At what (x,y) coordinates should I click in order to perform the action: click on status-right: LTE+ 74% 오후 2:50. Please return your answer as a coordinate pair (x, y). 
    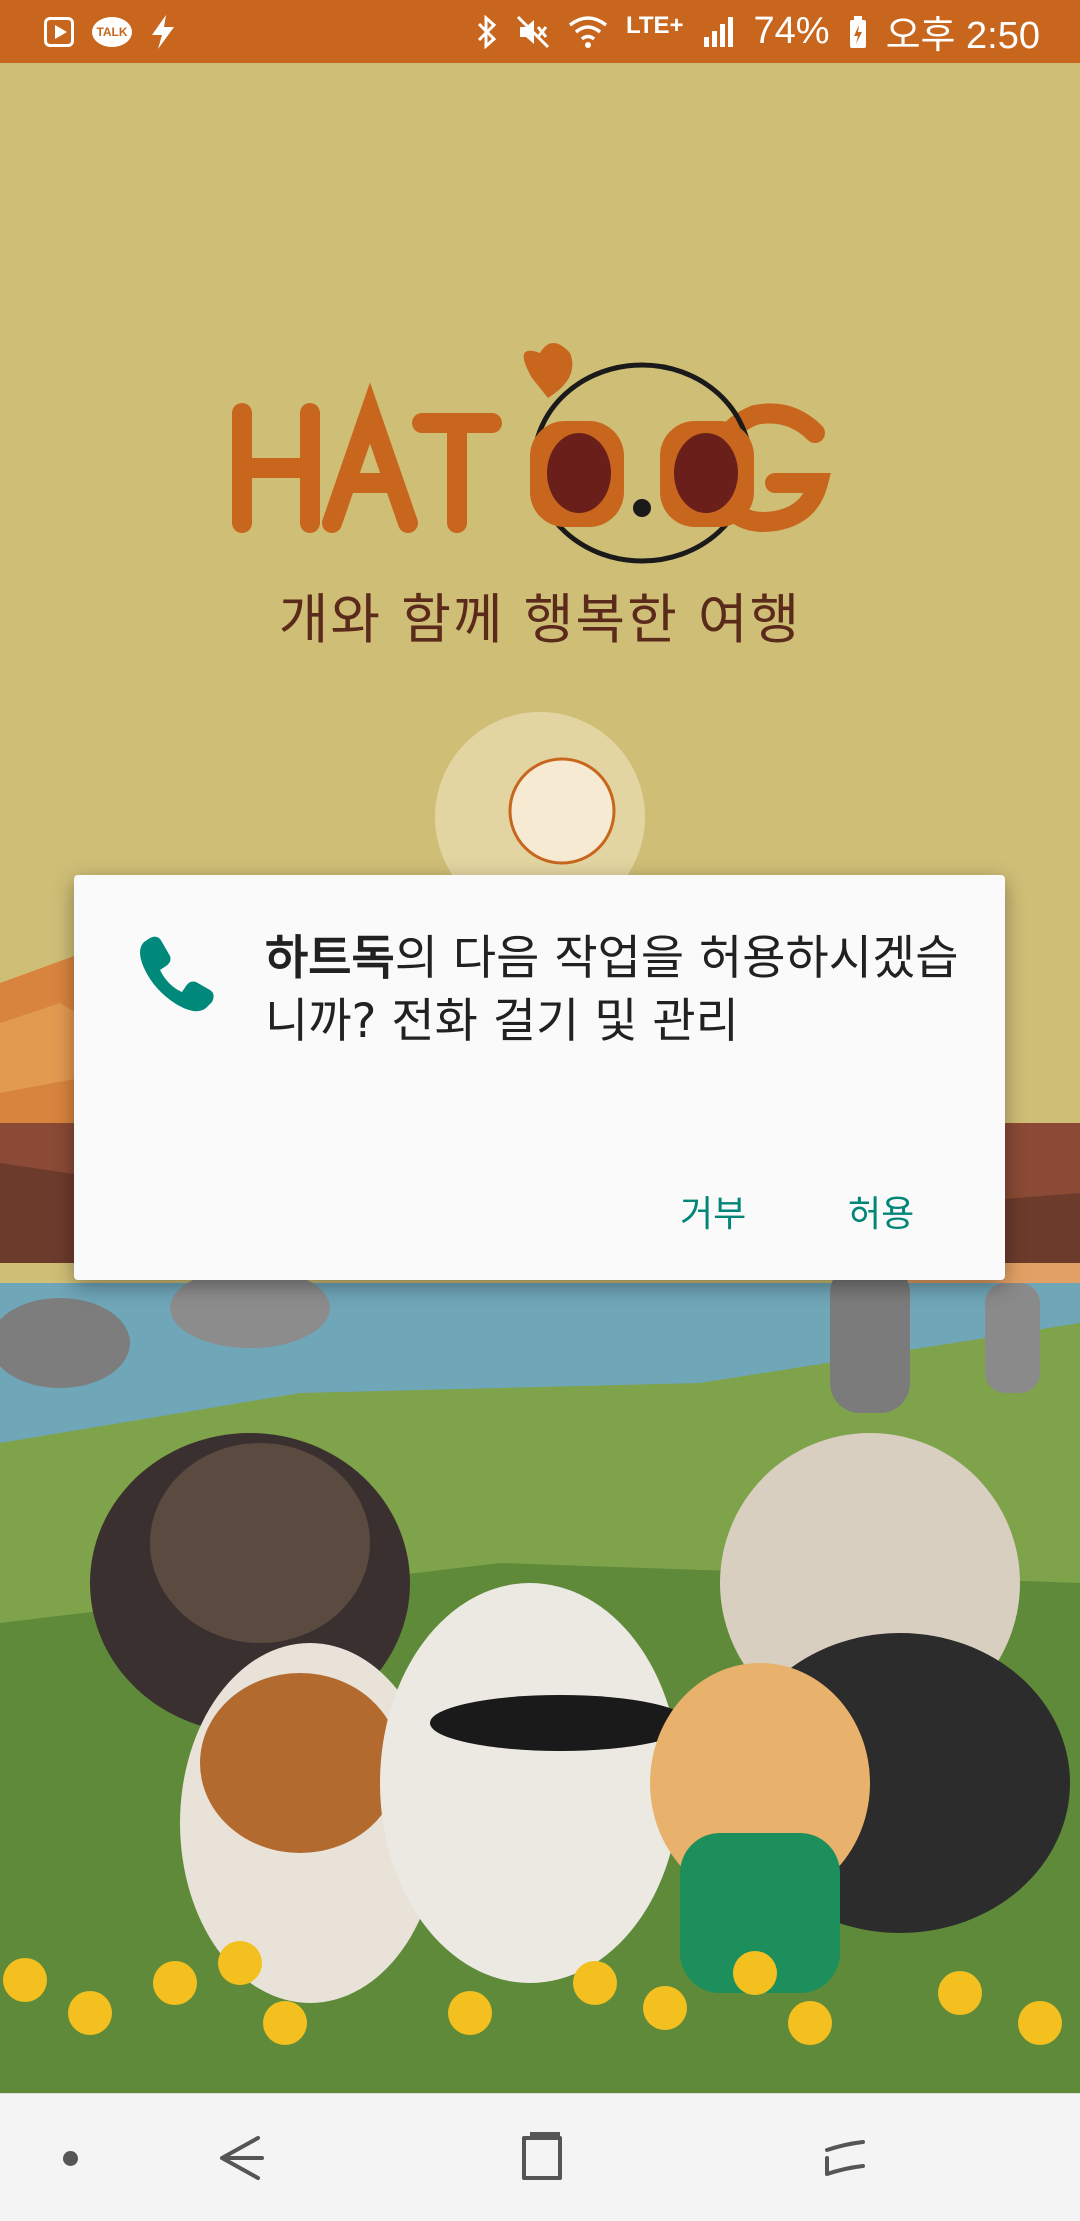
    Looking at the image, I should click on (758, 31).